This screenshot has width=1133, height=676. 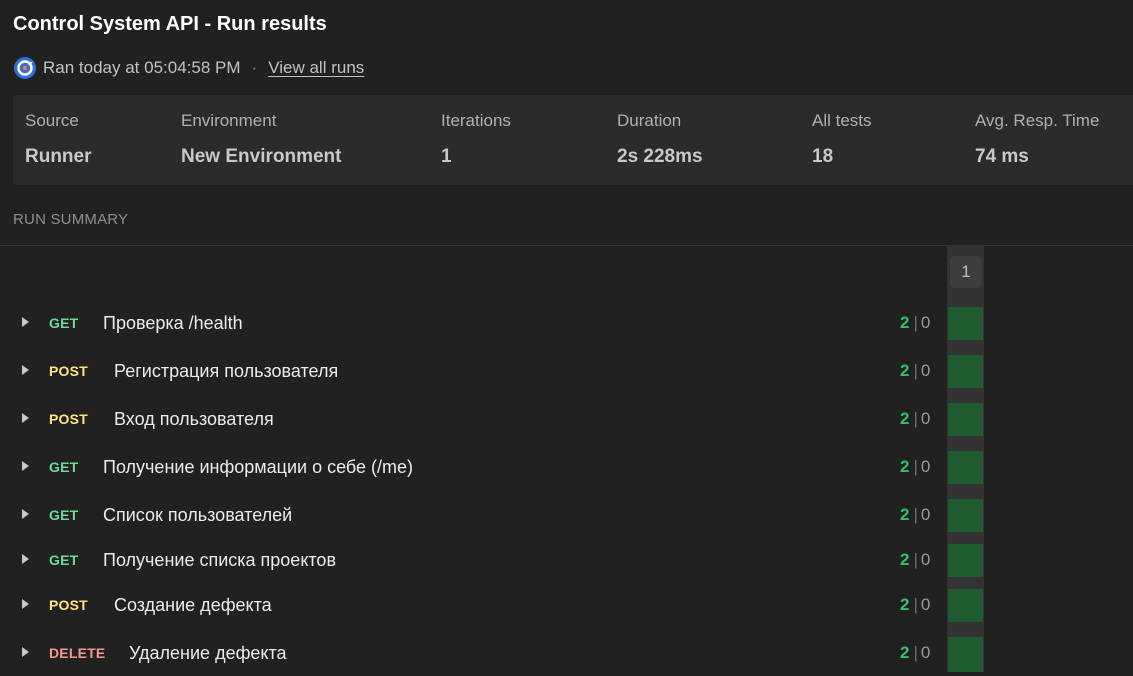 I want to click on stat-value: 74 ms, so click(x=1002, y=156).